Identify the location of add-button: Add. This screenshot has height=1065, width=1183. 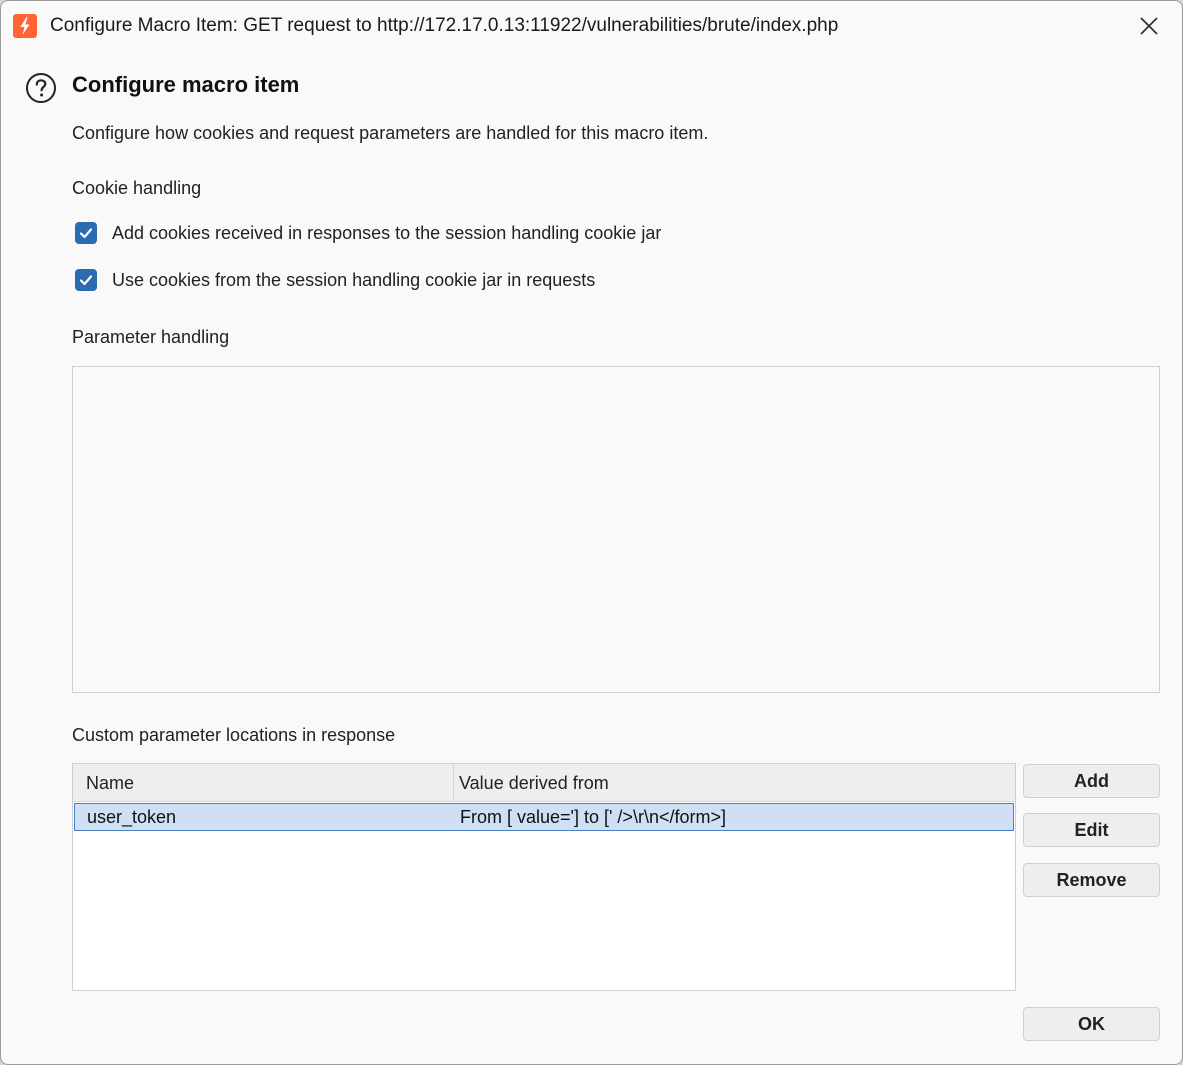
(1091, 781).